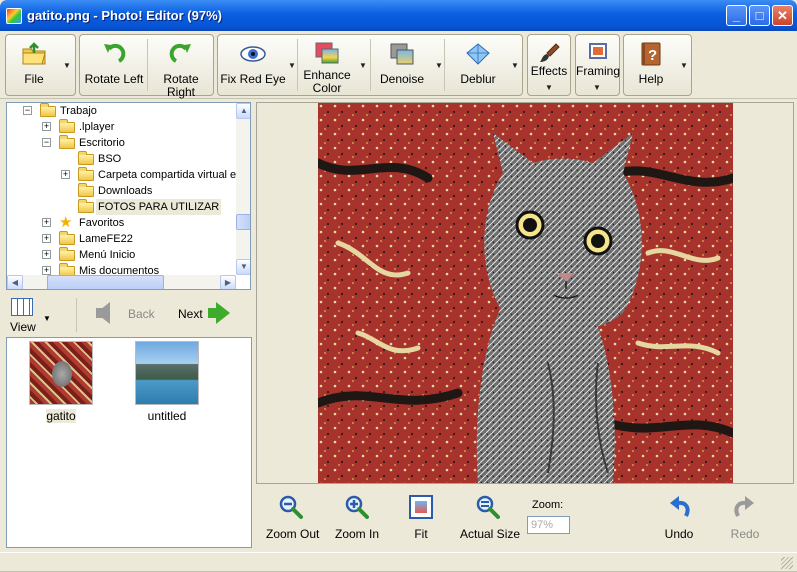  I want to click on tree-item-label: Favoritos, so click(102, 223).